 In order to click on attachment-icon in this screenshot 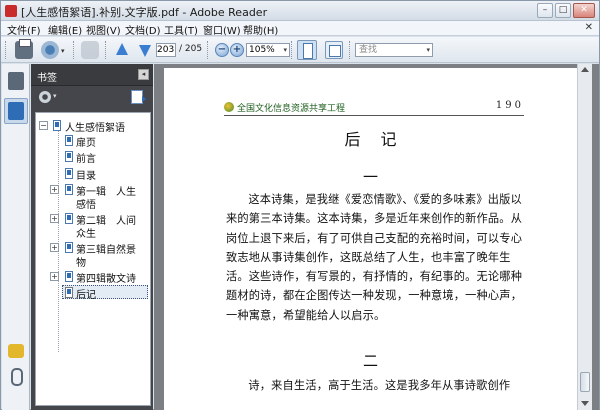, I will do `click(16, 377)`.